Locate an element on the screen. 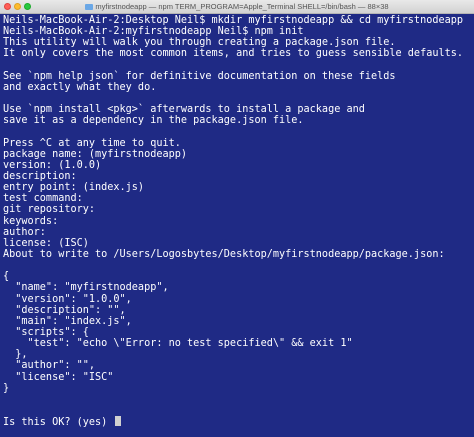 The image size is (474, 437). terminal-line: and exactly what they do. is located at coordinates (237, 87).